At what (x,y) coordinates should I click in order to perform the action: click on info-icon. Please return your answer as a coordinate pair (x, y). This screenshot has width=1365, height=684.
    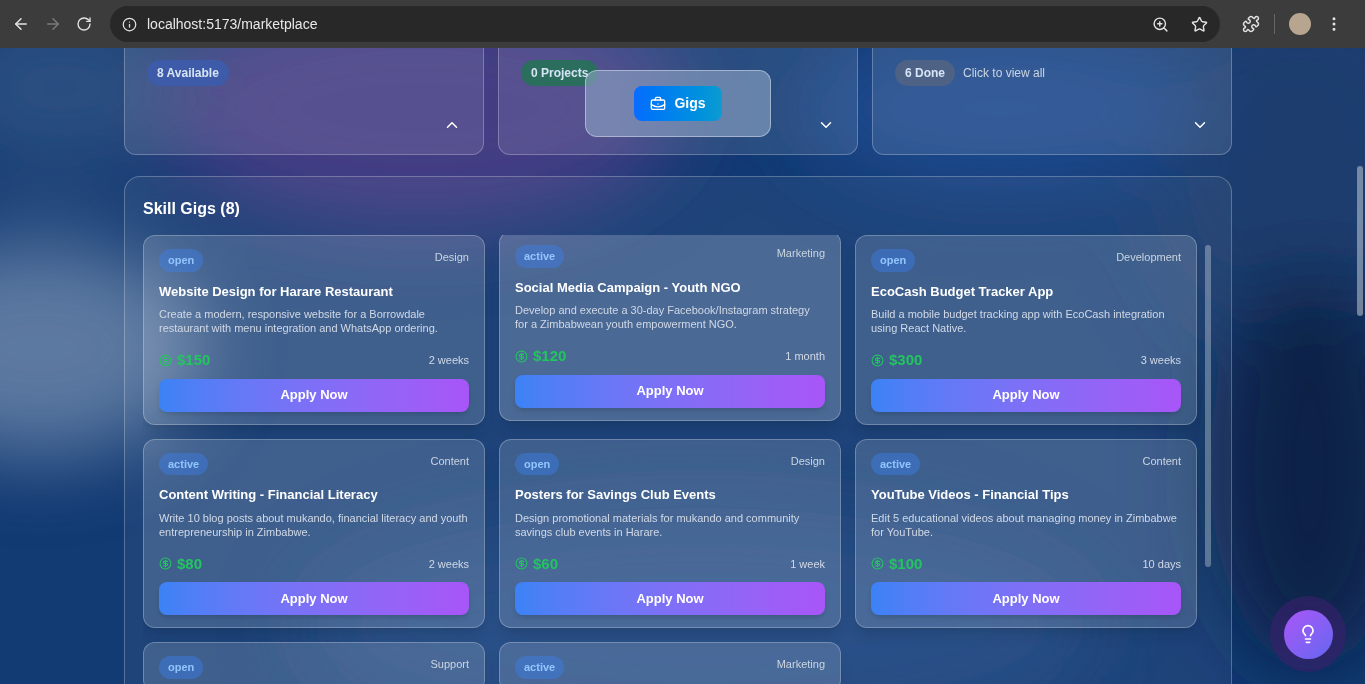
    Looking at the image, I should click on (129, 24).